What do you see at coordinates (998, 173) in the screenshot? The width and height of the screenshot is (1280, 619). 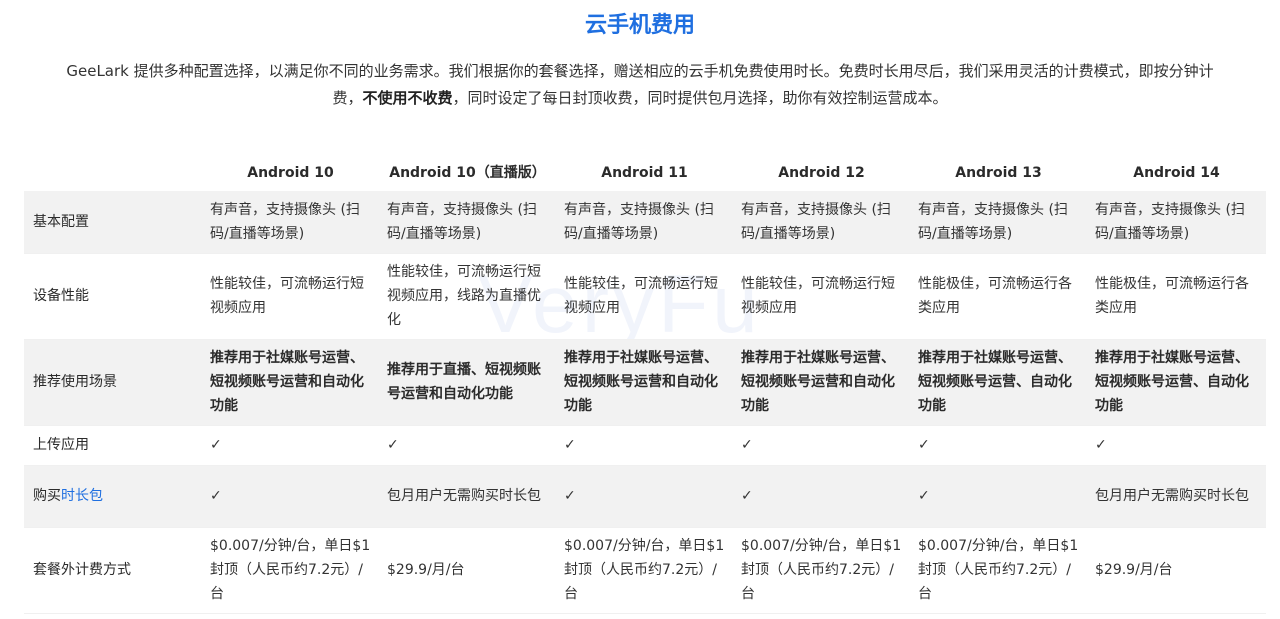 I see `header-android-13: Android 13` at bounding box center [998, 173].